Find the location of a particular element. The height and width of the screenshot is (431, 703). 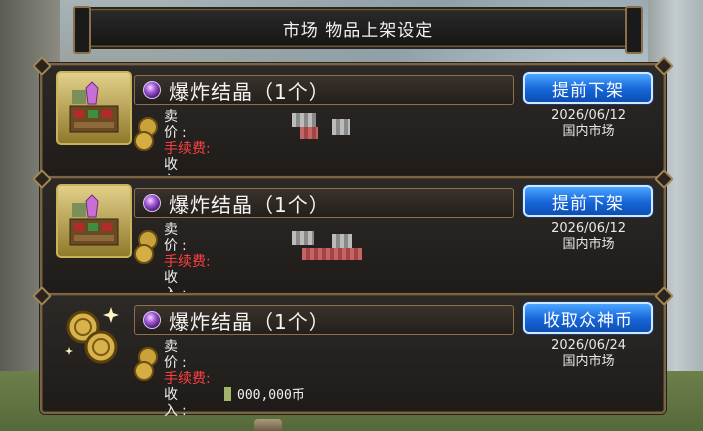

price-details: 卖 价: 手续费: 收 入: is located at coordinates (194, 262).